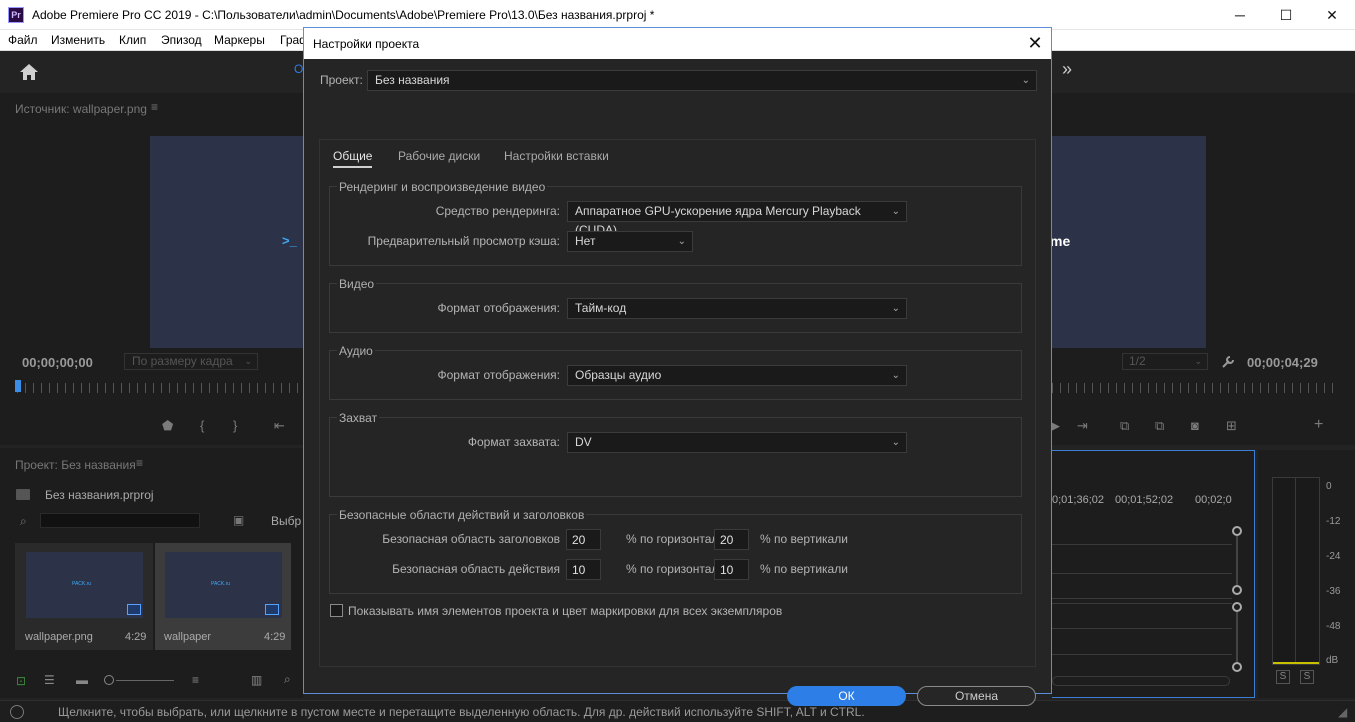 This screenshot has width=1355, height=722. What do you see at coordinates (18, 386) in the screenshot?
I see `playhead` at bounding box center [18, 386].